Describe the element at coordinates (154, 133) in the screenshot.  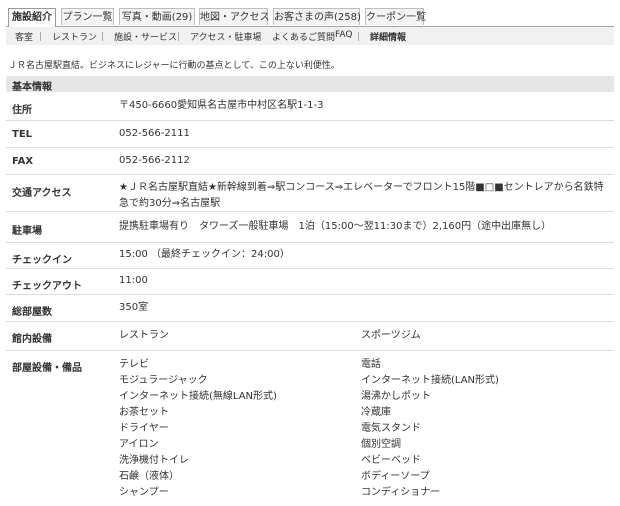
I see `tel-value: 052-566-2111` at that location.